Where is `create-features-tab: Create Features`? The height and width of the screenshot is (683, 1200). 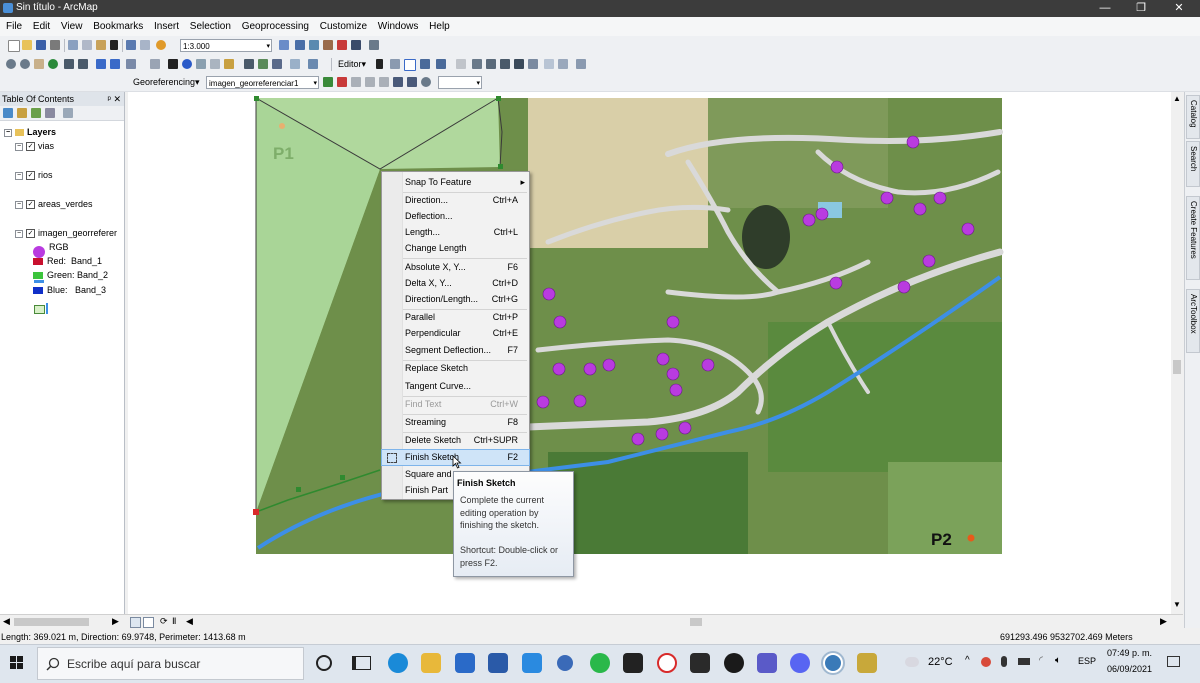 create-features-tab: Create Features is located at coordinates (1193, 238).